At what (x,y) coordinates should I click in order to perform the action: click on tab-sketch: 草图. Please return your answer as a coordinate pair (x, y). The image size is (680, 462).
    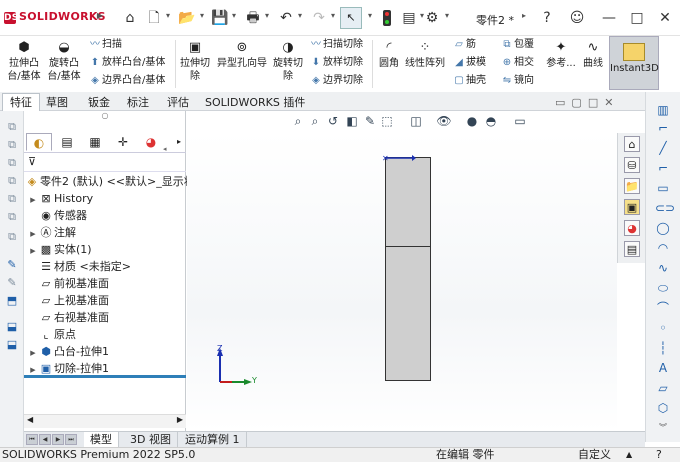
    Looking at the image, I should click on (57, 102).